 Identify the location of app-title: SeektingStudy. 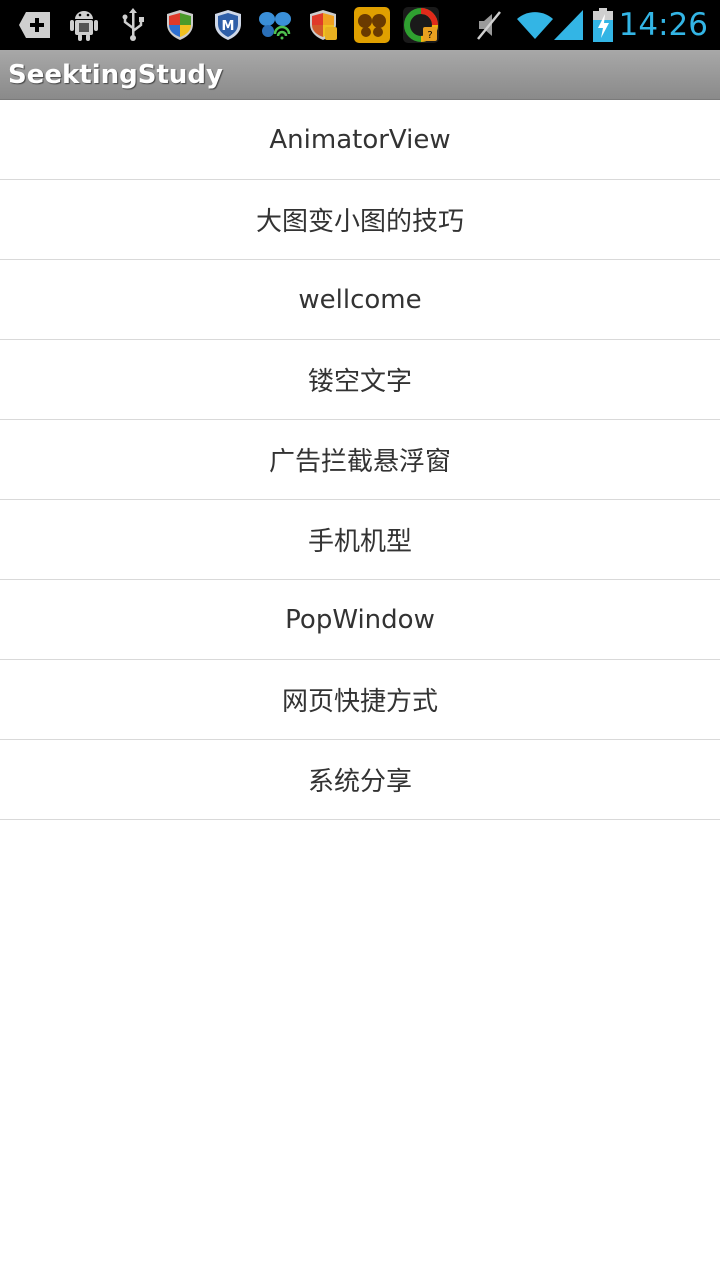
(115, 75).